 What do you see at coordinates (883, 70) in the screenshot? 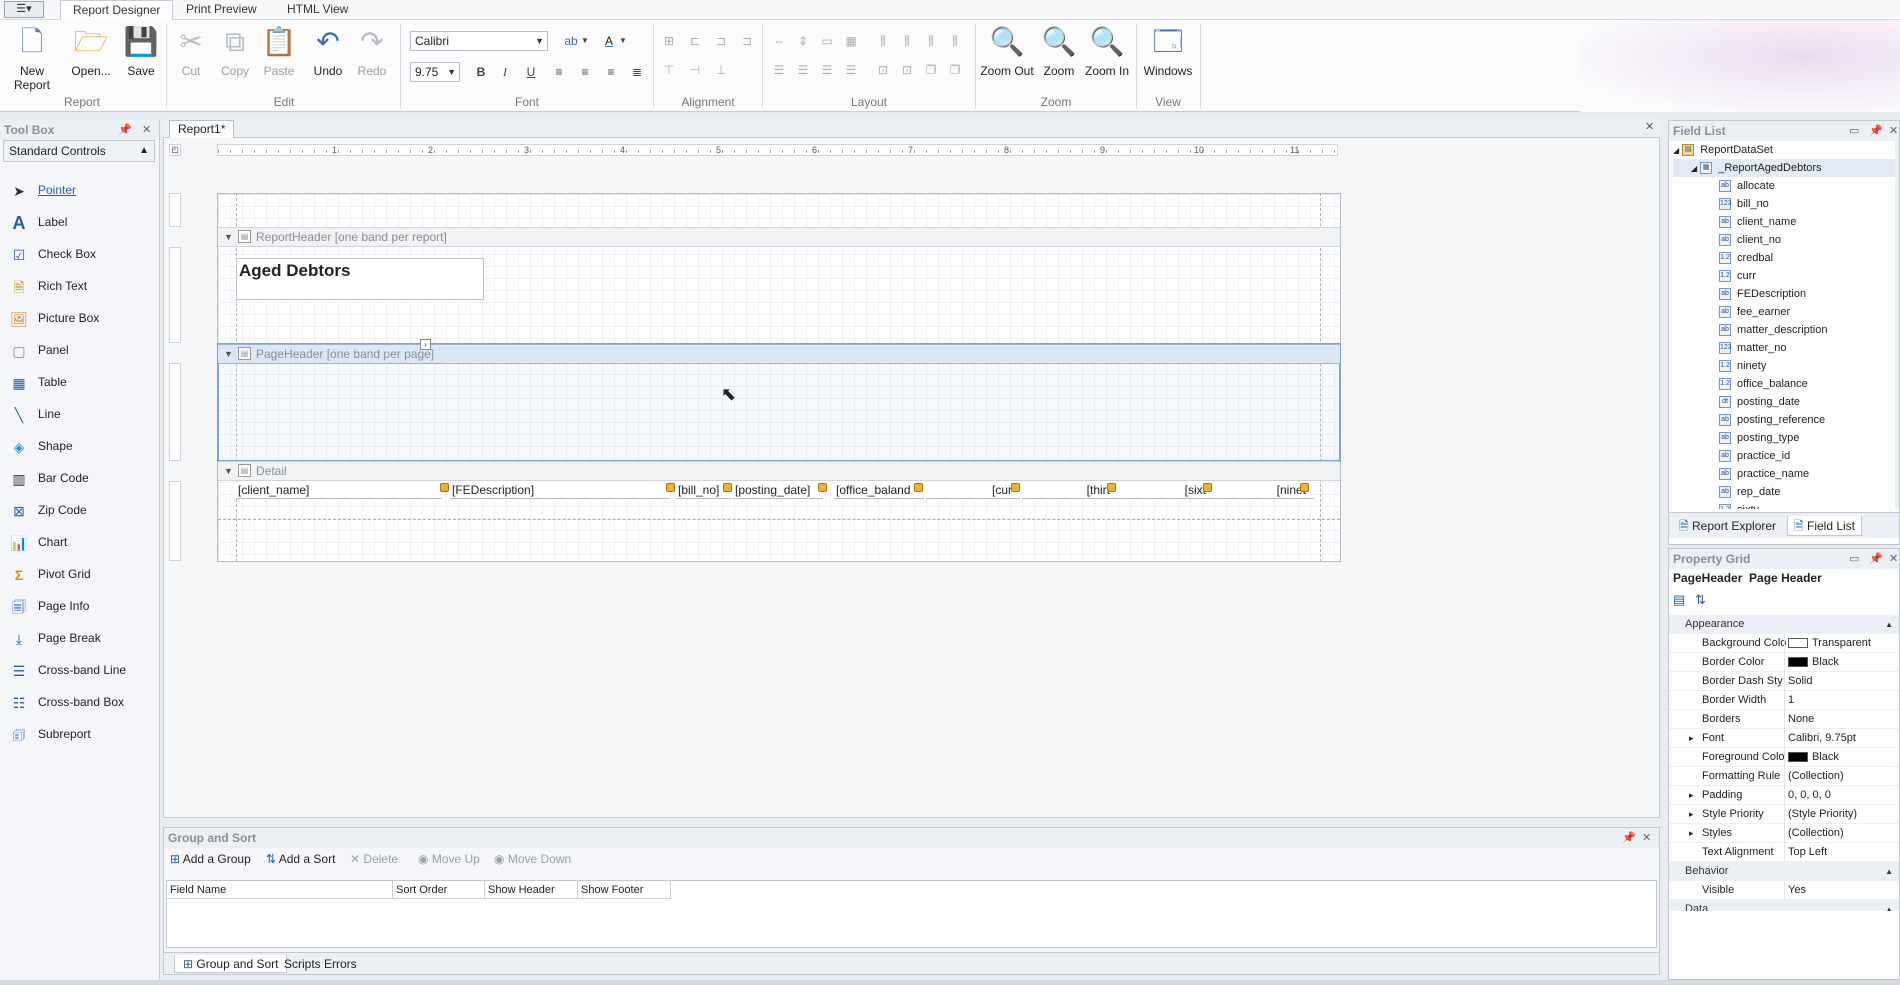
I see `center-horizontally-button: ⊡` at bounding box center [883, 70].